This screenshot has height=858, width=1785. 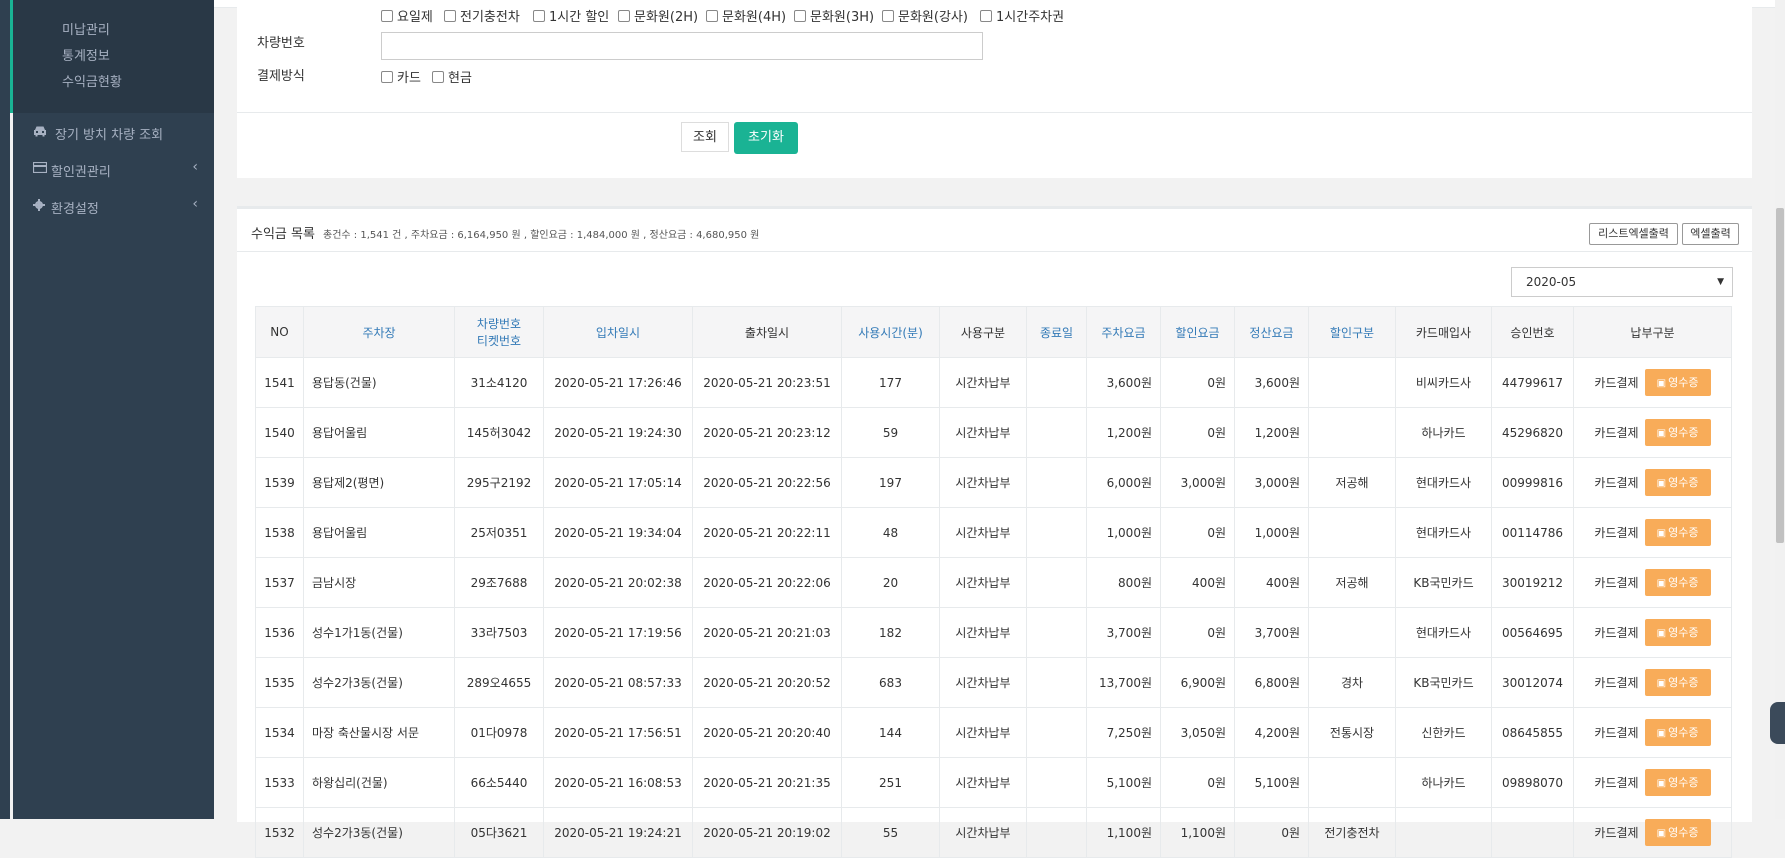 I want to click on discount-option-weekday: 요일제, so click(x=407, y=15).